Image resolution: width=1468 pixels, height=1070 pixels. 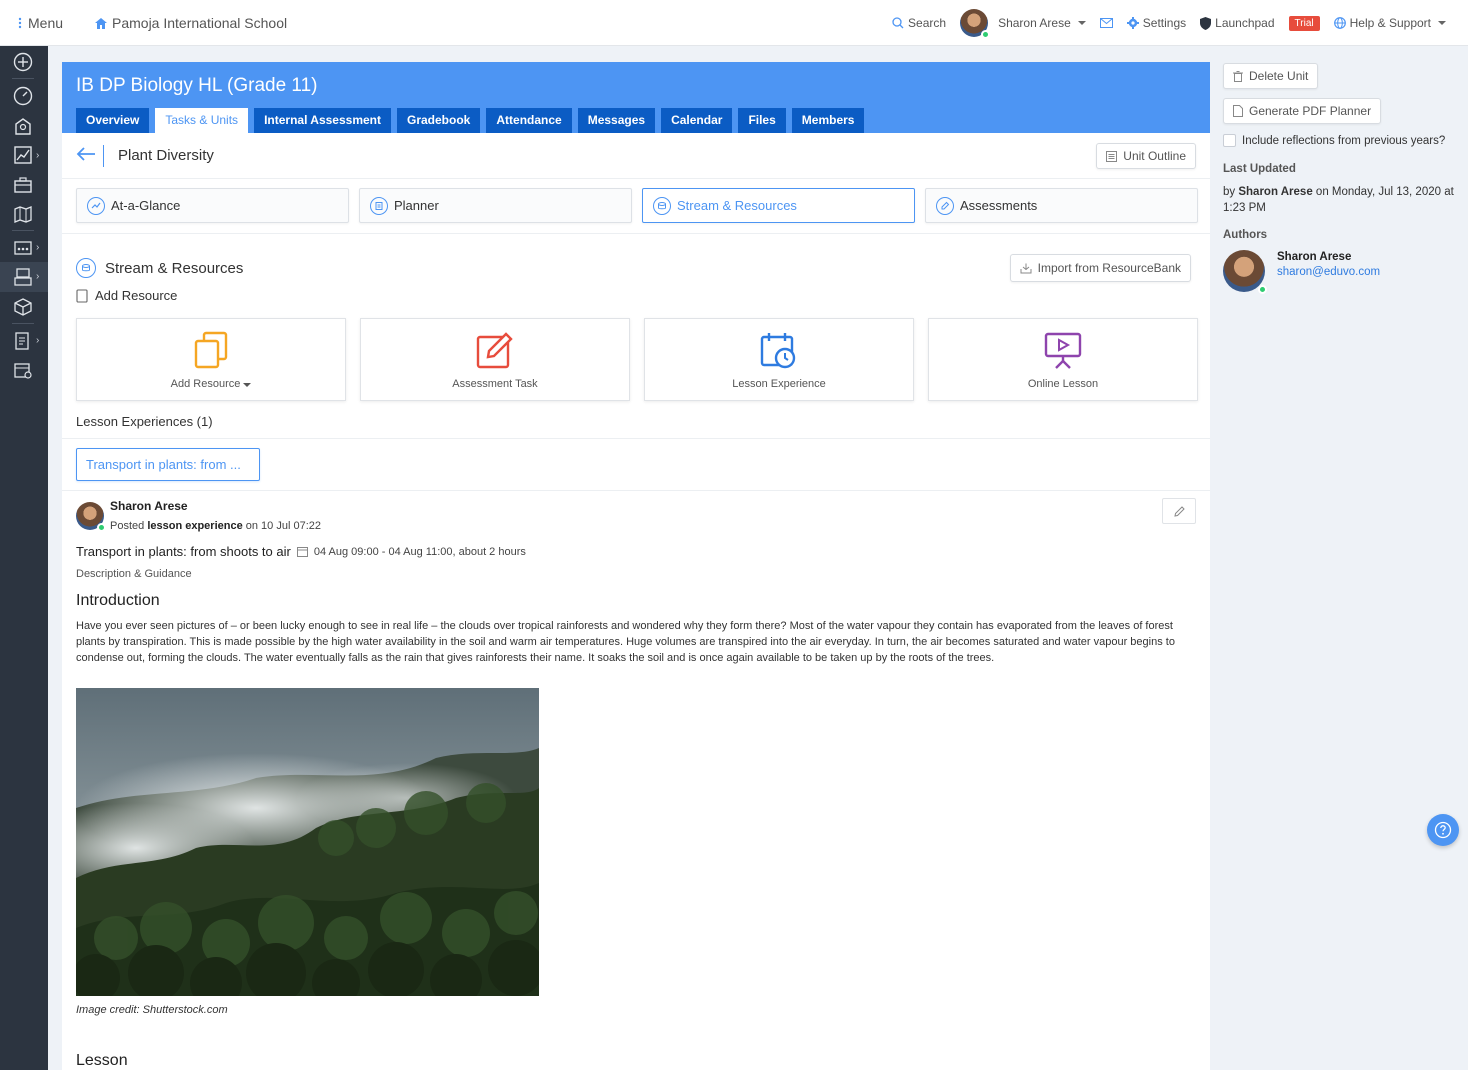 I want to click on user-menu: Sharon Arese, so click(x=1023, y=24).